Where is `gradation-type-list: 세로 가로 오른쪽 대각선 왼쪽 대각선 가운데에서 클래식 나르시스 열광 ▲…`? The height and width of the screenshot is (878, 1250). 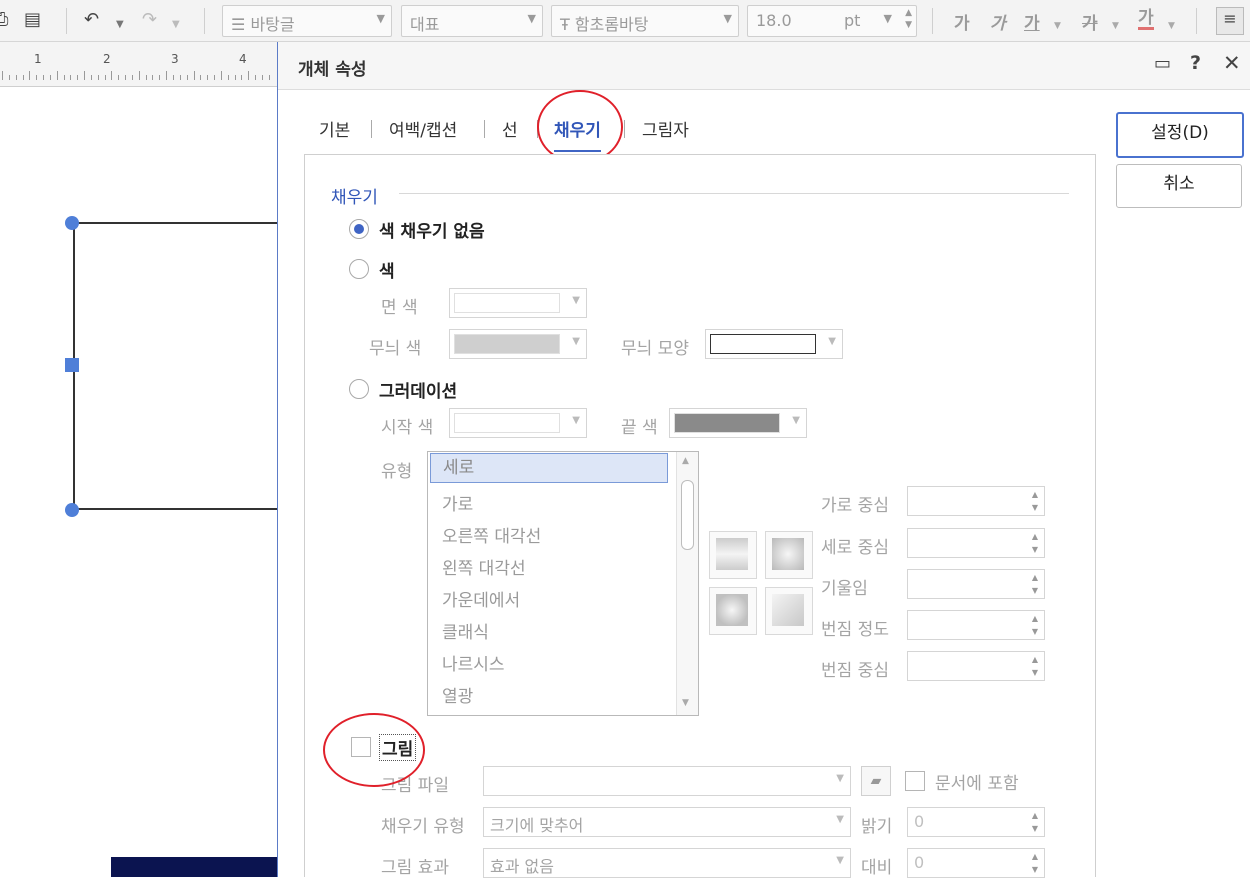
gradation-type-list: 세로 가로 오른쪽 대각선 왼쪽 대각선 가운데에서 클래식 나르시스 열광 ▲… is located at coordinates (563, 583).